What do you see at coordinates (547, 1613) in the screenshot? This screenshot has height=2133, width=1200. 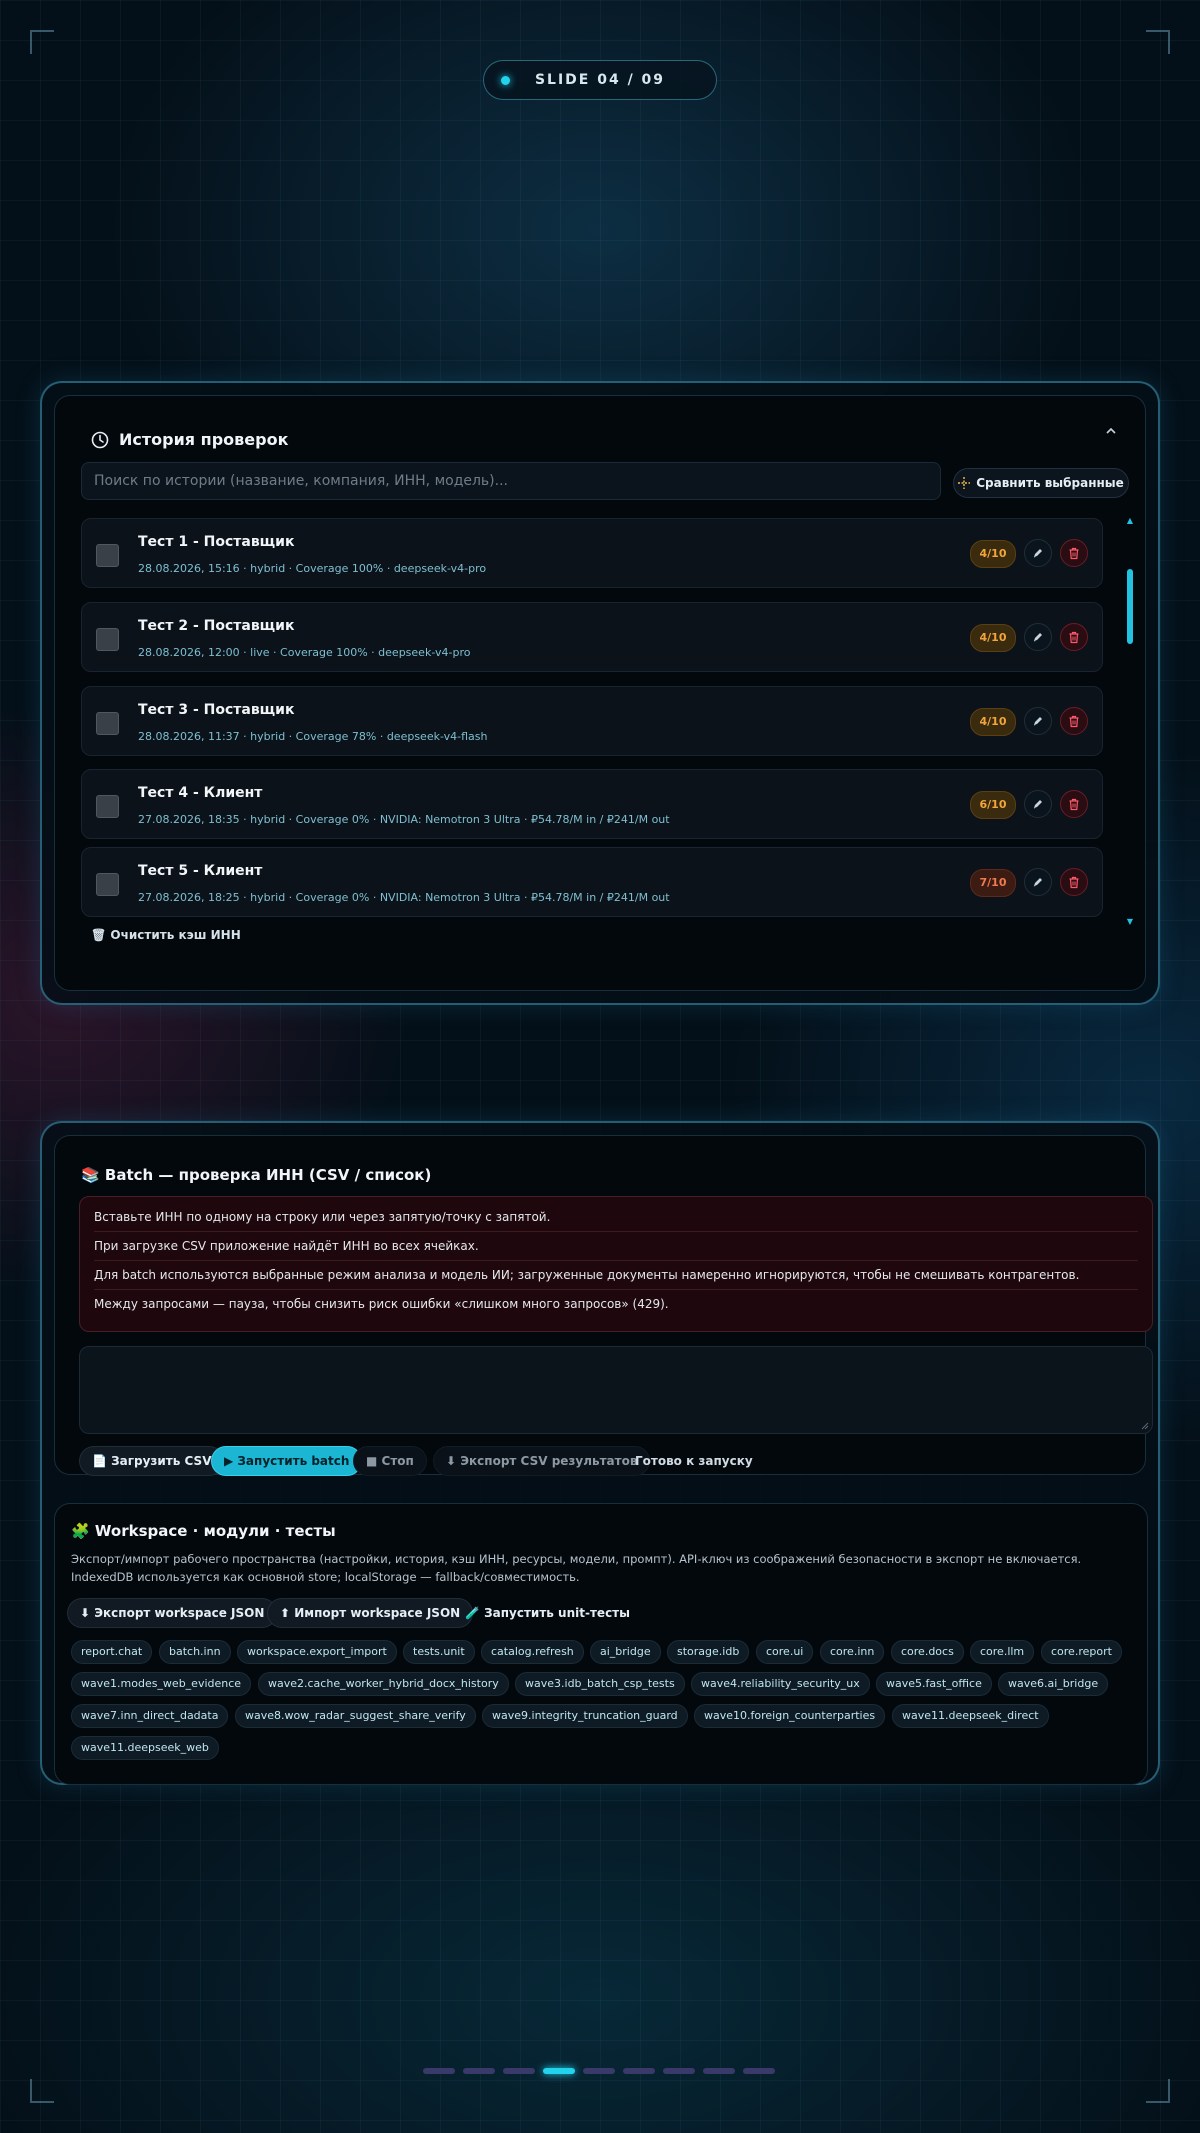 I see `run-unit-tests-button: 🧪 Запустить unit-тесты` at bounding box center [547, 1613].